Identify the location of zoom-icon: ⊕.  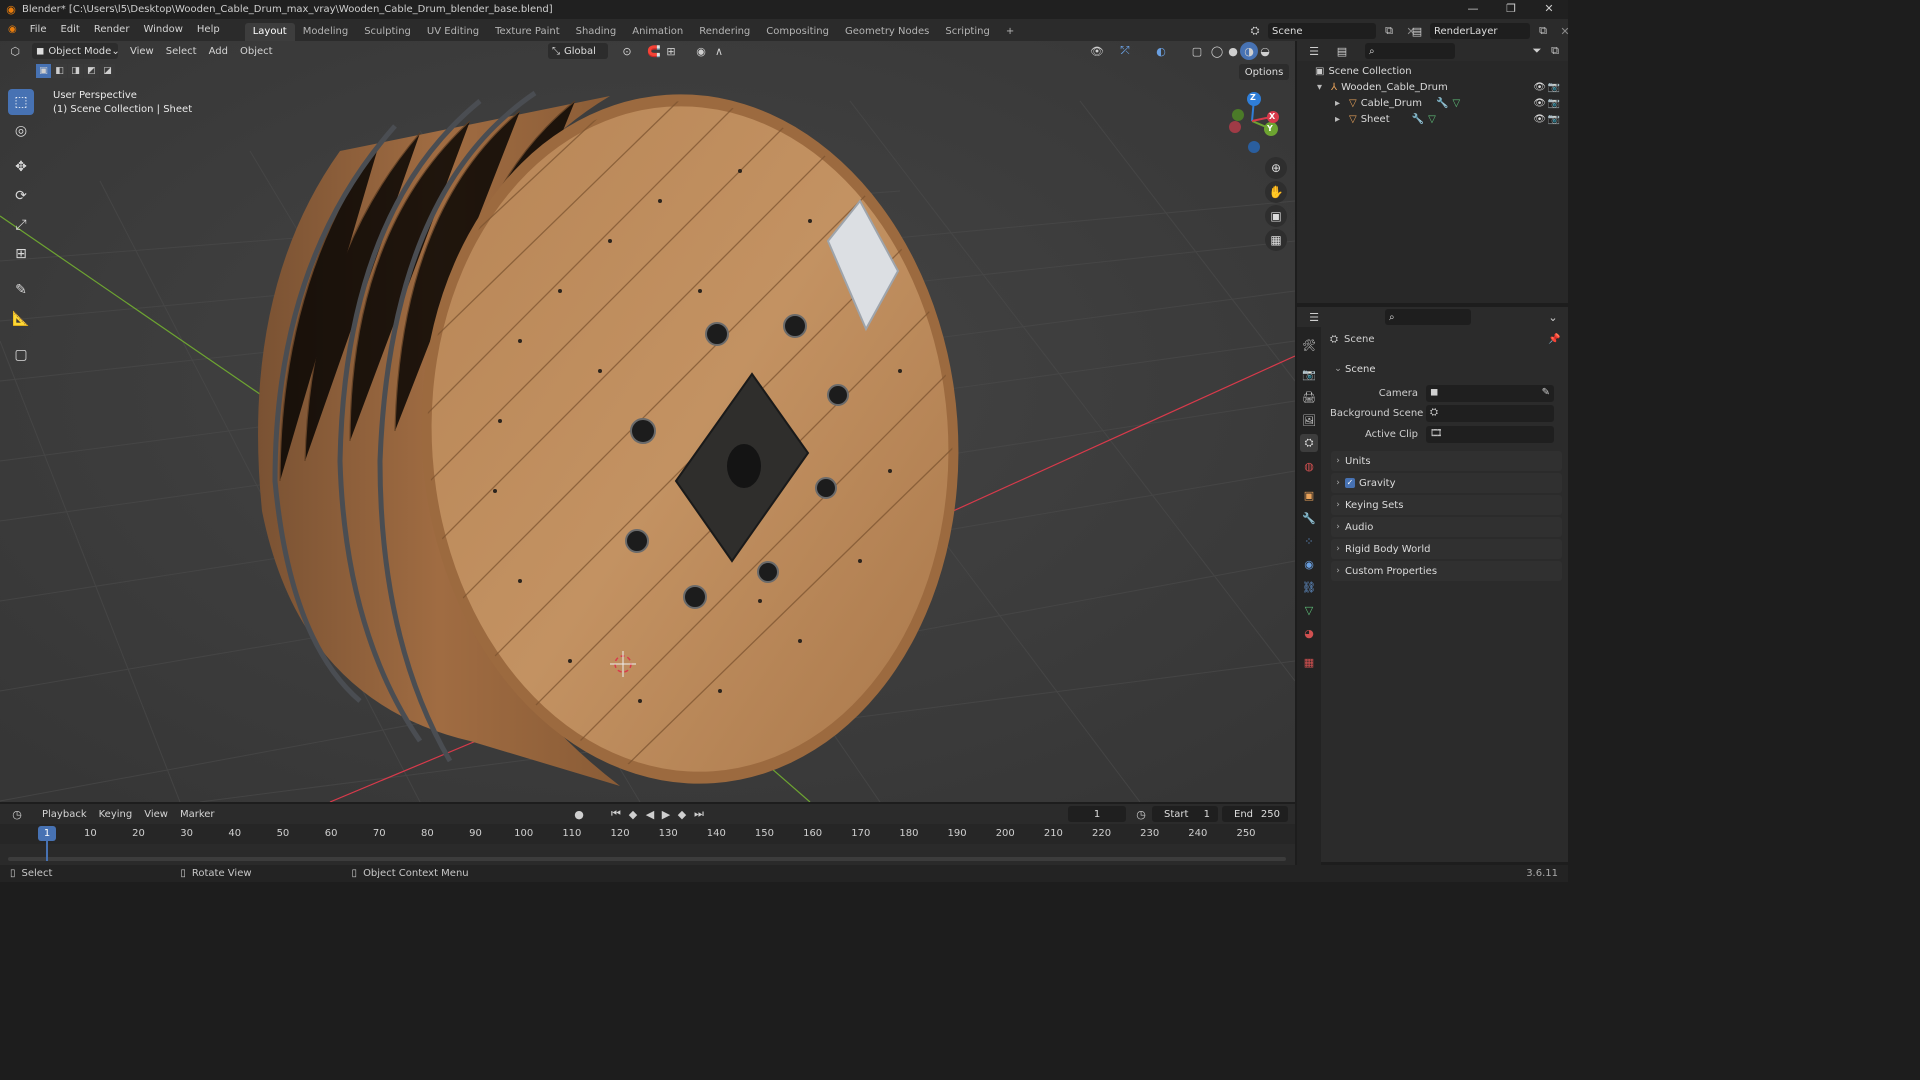
(1276, 168).